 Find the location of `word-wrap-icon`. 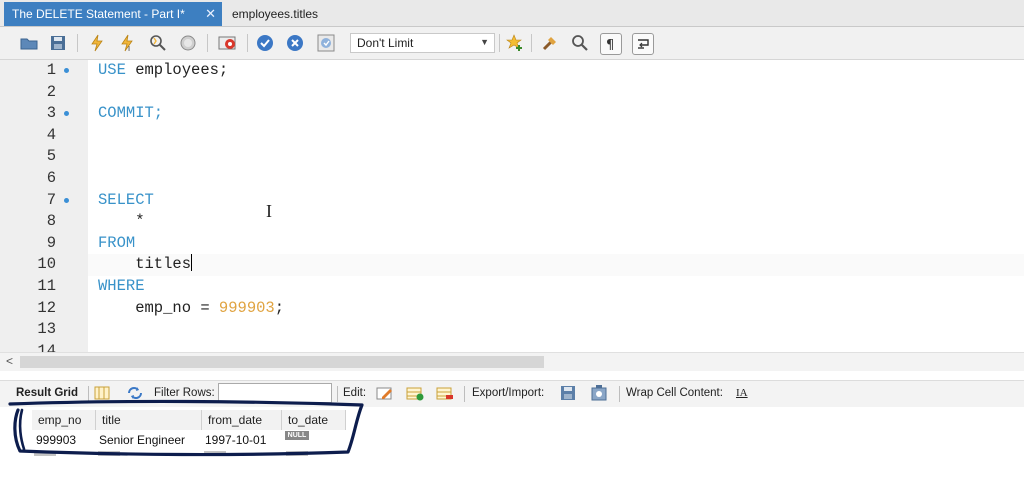

word-wrap-icon is located at coordinates (643, 44).